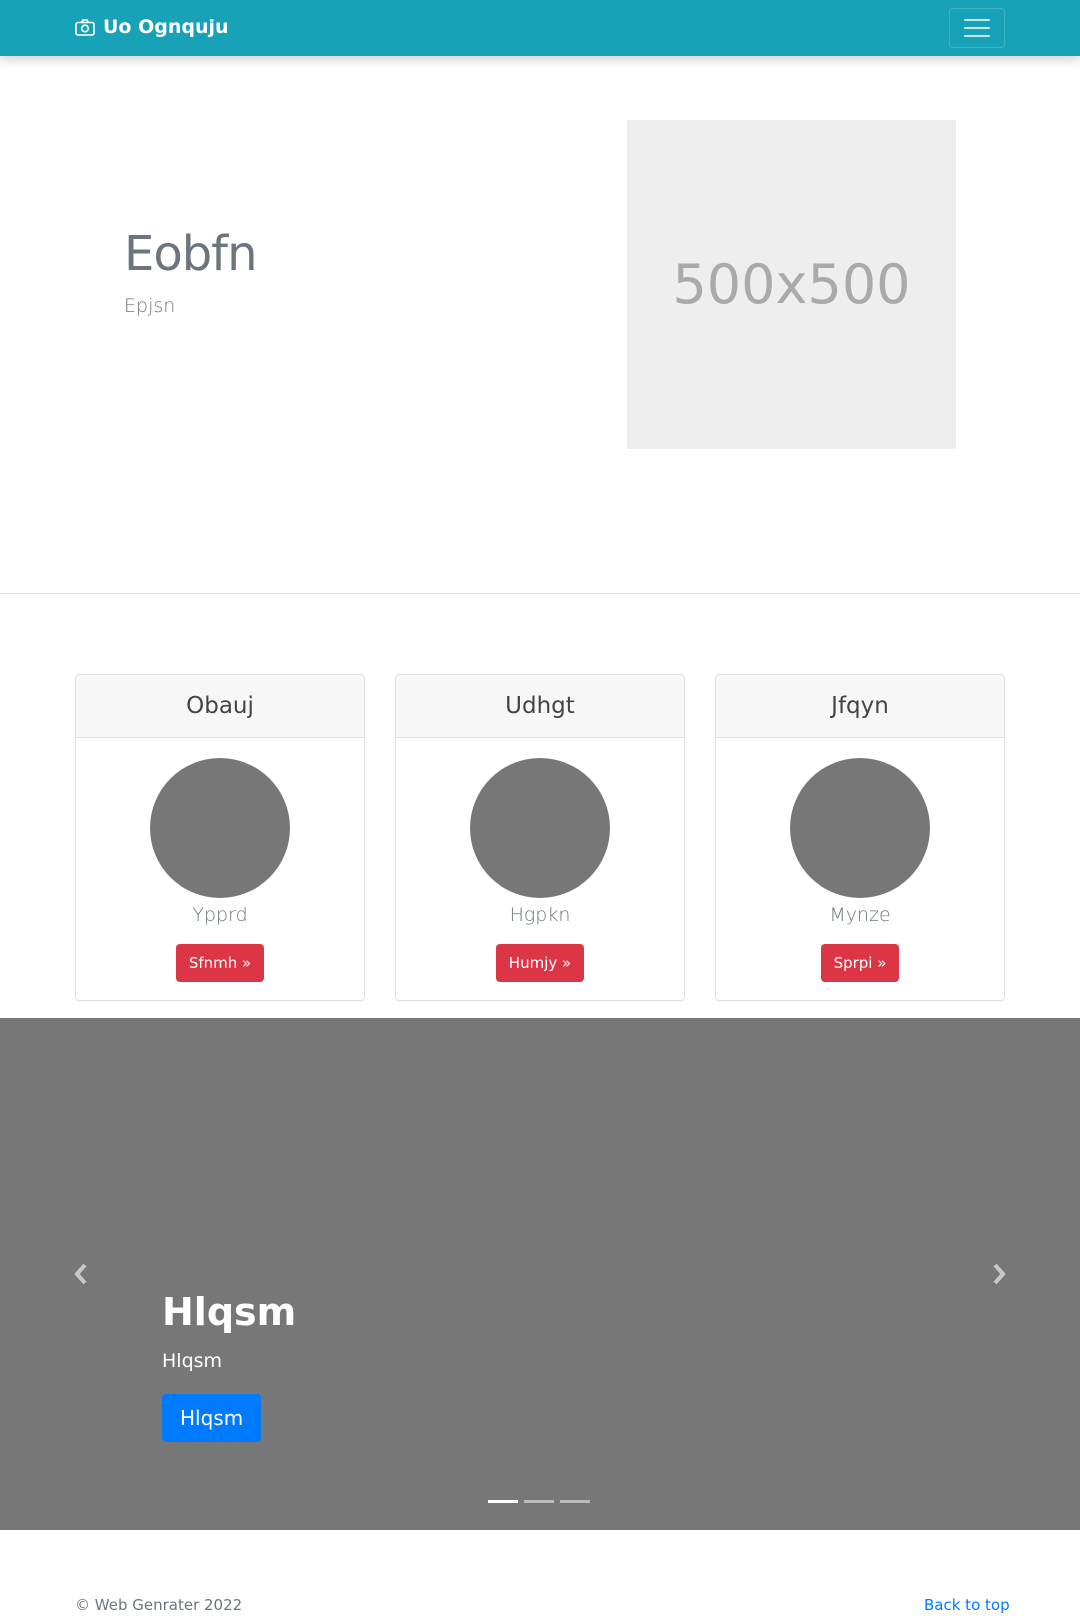 The height and width of the screenshot is (1618, 1080). Describe the element at coordinates (159, 1605) in the screenshot. I see `footer-copyright: © Web Genrater 2022` at that location.